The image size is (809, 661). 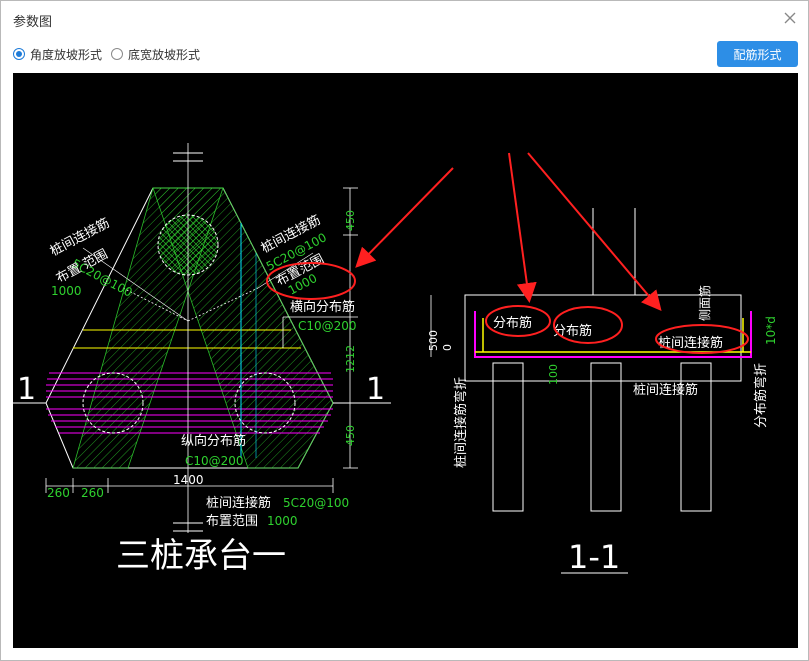 What do you see at coordinates (522, 227) in the screenshot?
I see `arrow-to-distribution` at bounding box center [522, 227].